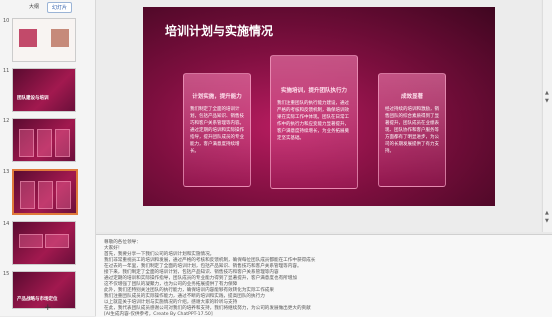 The image size is (552, 317). What do you see at coordinates (547, 101) in the screenshot?
I see `scroll-down-icon: ▼` at bounding box center [547, 101].